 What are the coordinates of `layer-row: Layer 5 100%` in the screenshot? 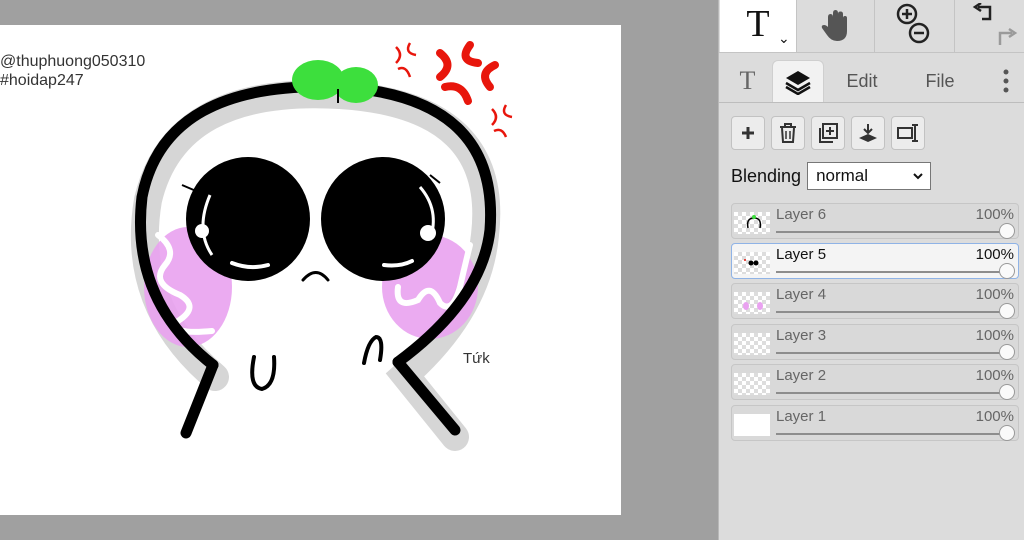 It's located at (875, 261).